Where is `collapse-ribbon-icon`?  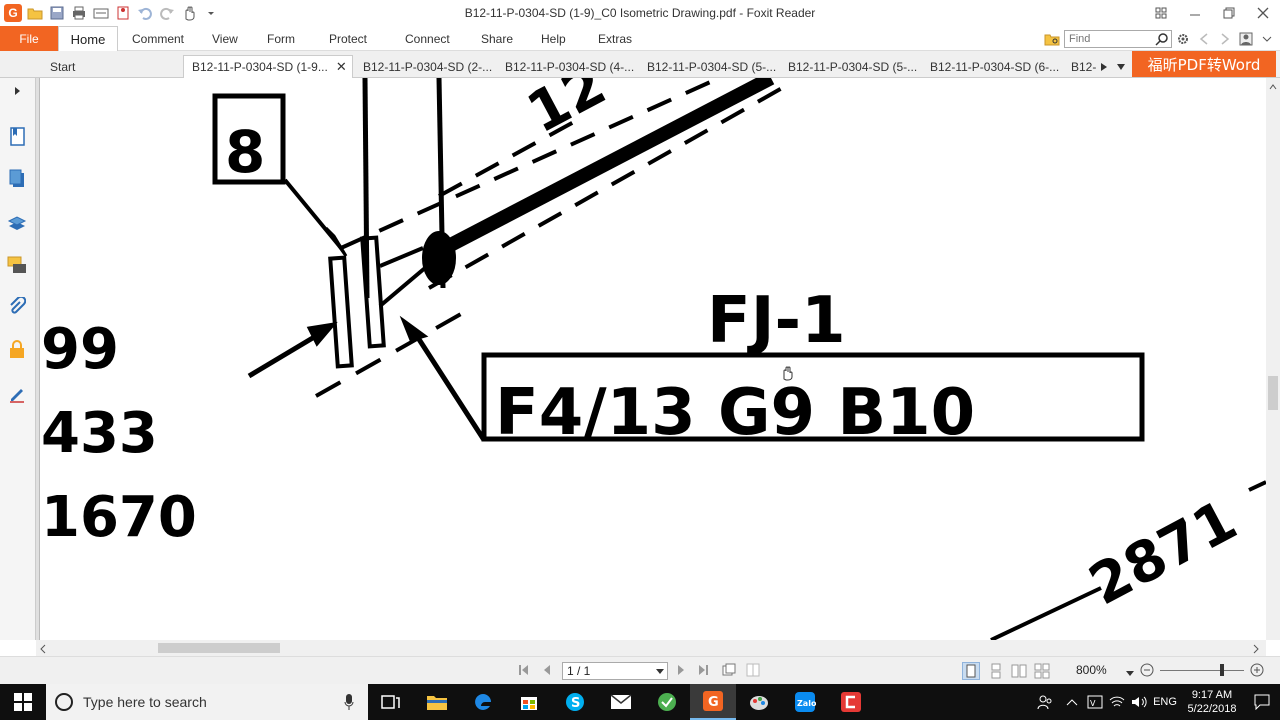
collapse-ribbon-icon is located at coordinates (1267, 39).